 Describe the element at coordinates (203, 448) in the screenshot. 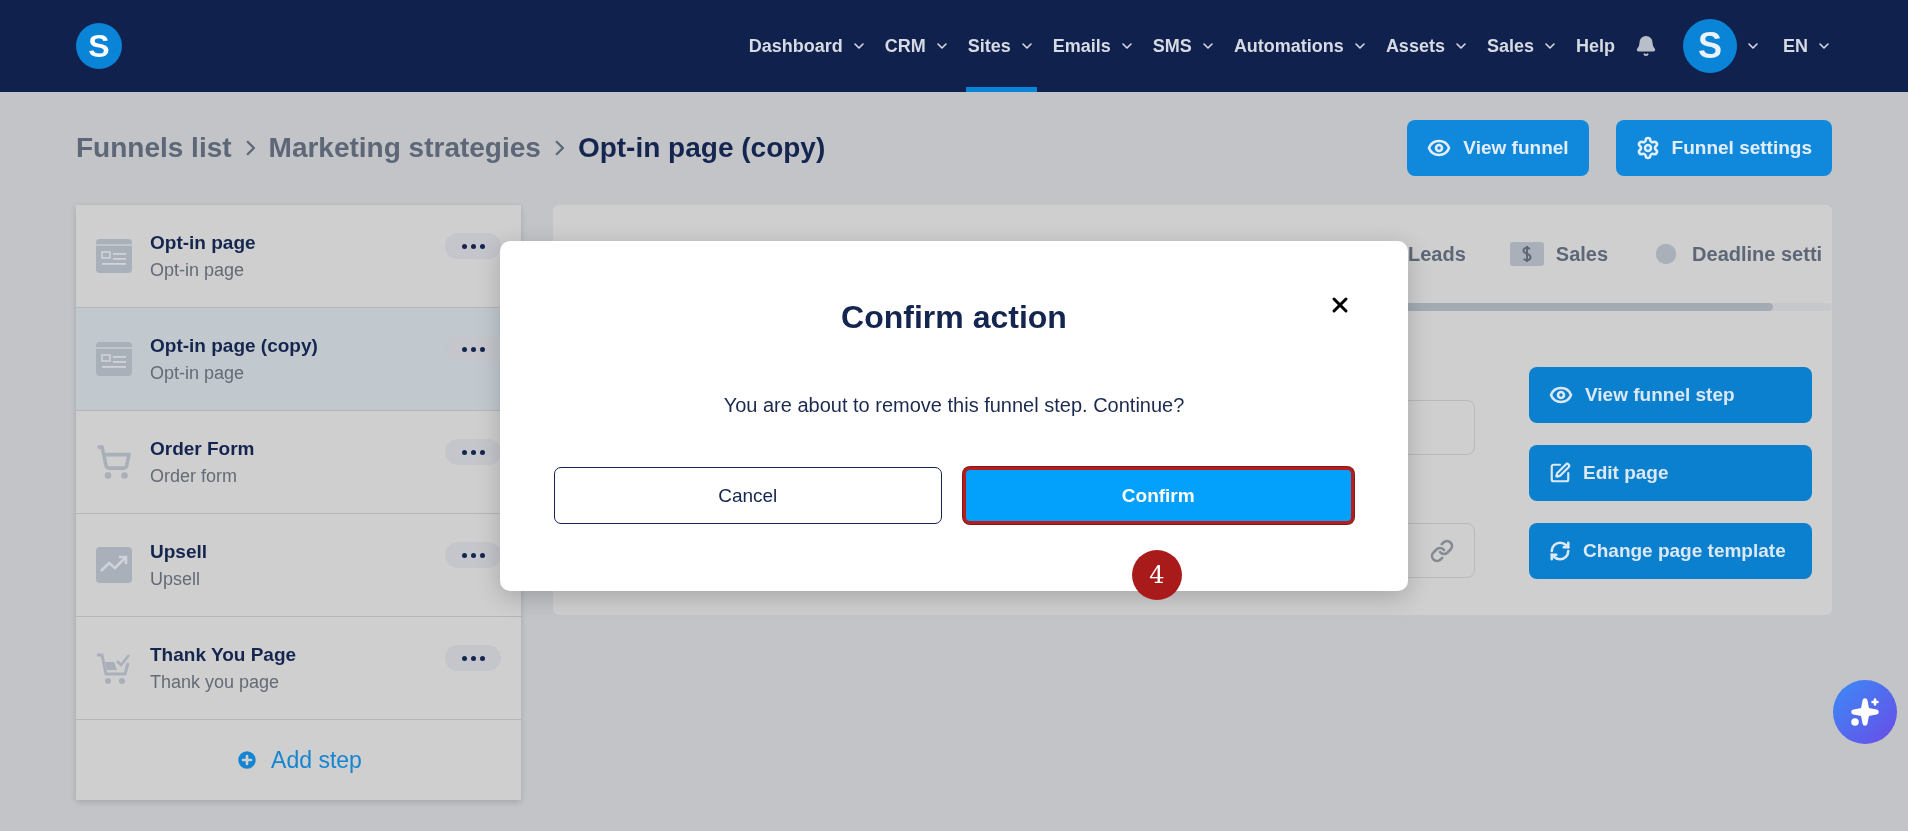

I see `step-title: Order Form` at that location.